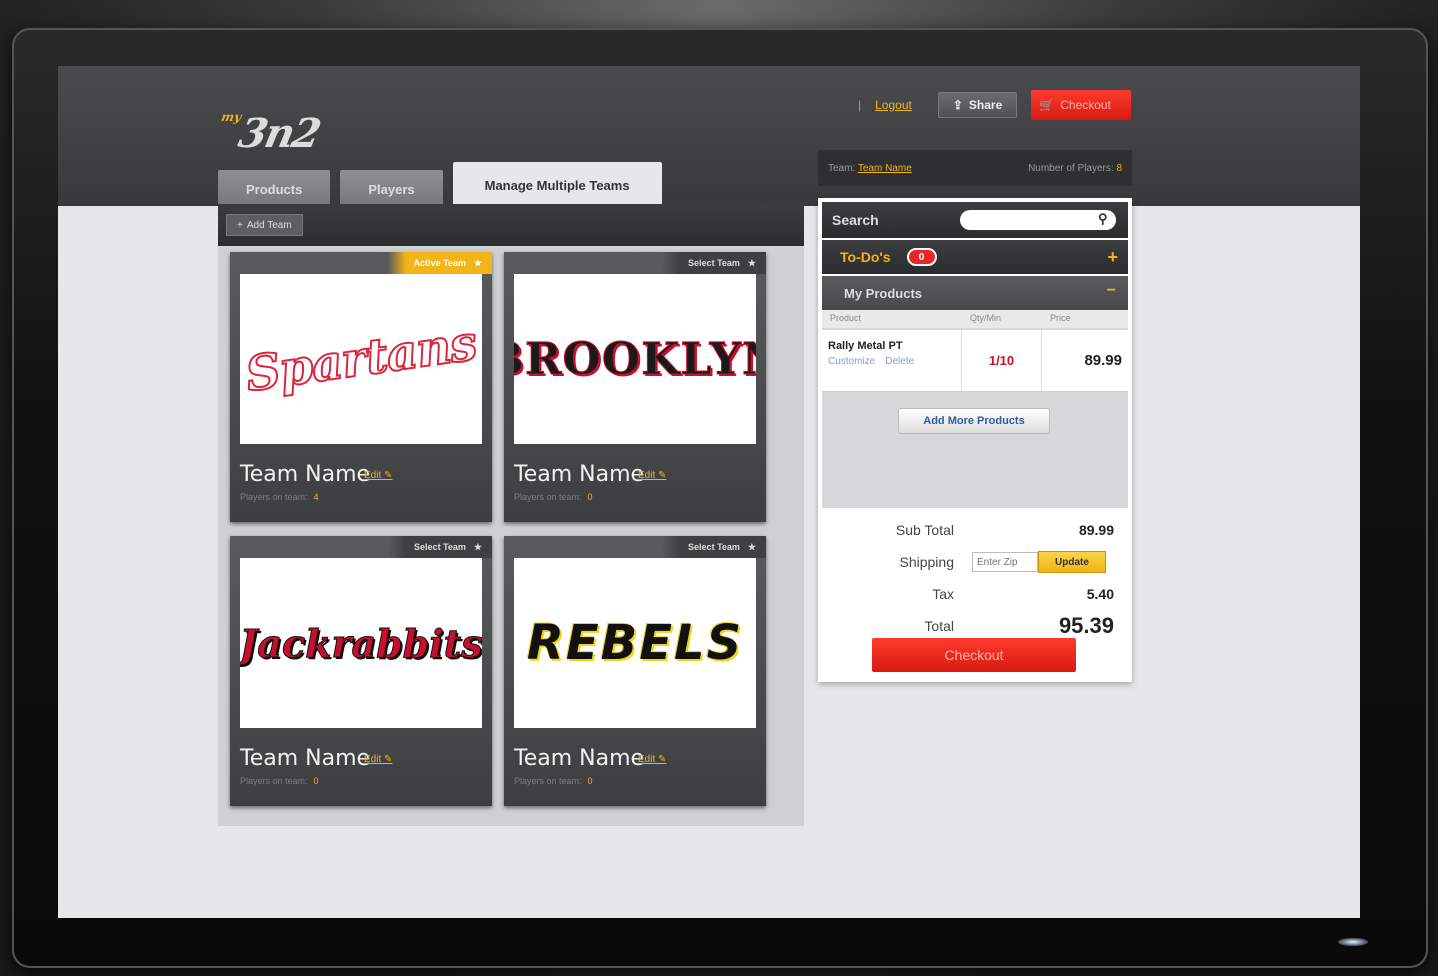 This screenshot has height=976, width=1438. What do you see at coordinates (1111, 291) in the screenshot?
I see `collapse-minus-icon: −` at bounding box center [1111, 291].